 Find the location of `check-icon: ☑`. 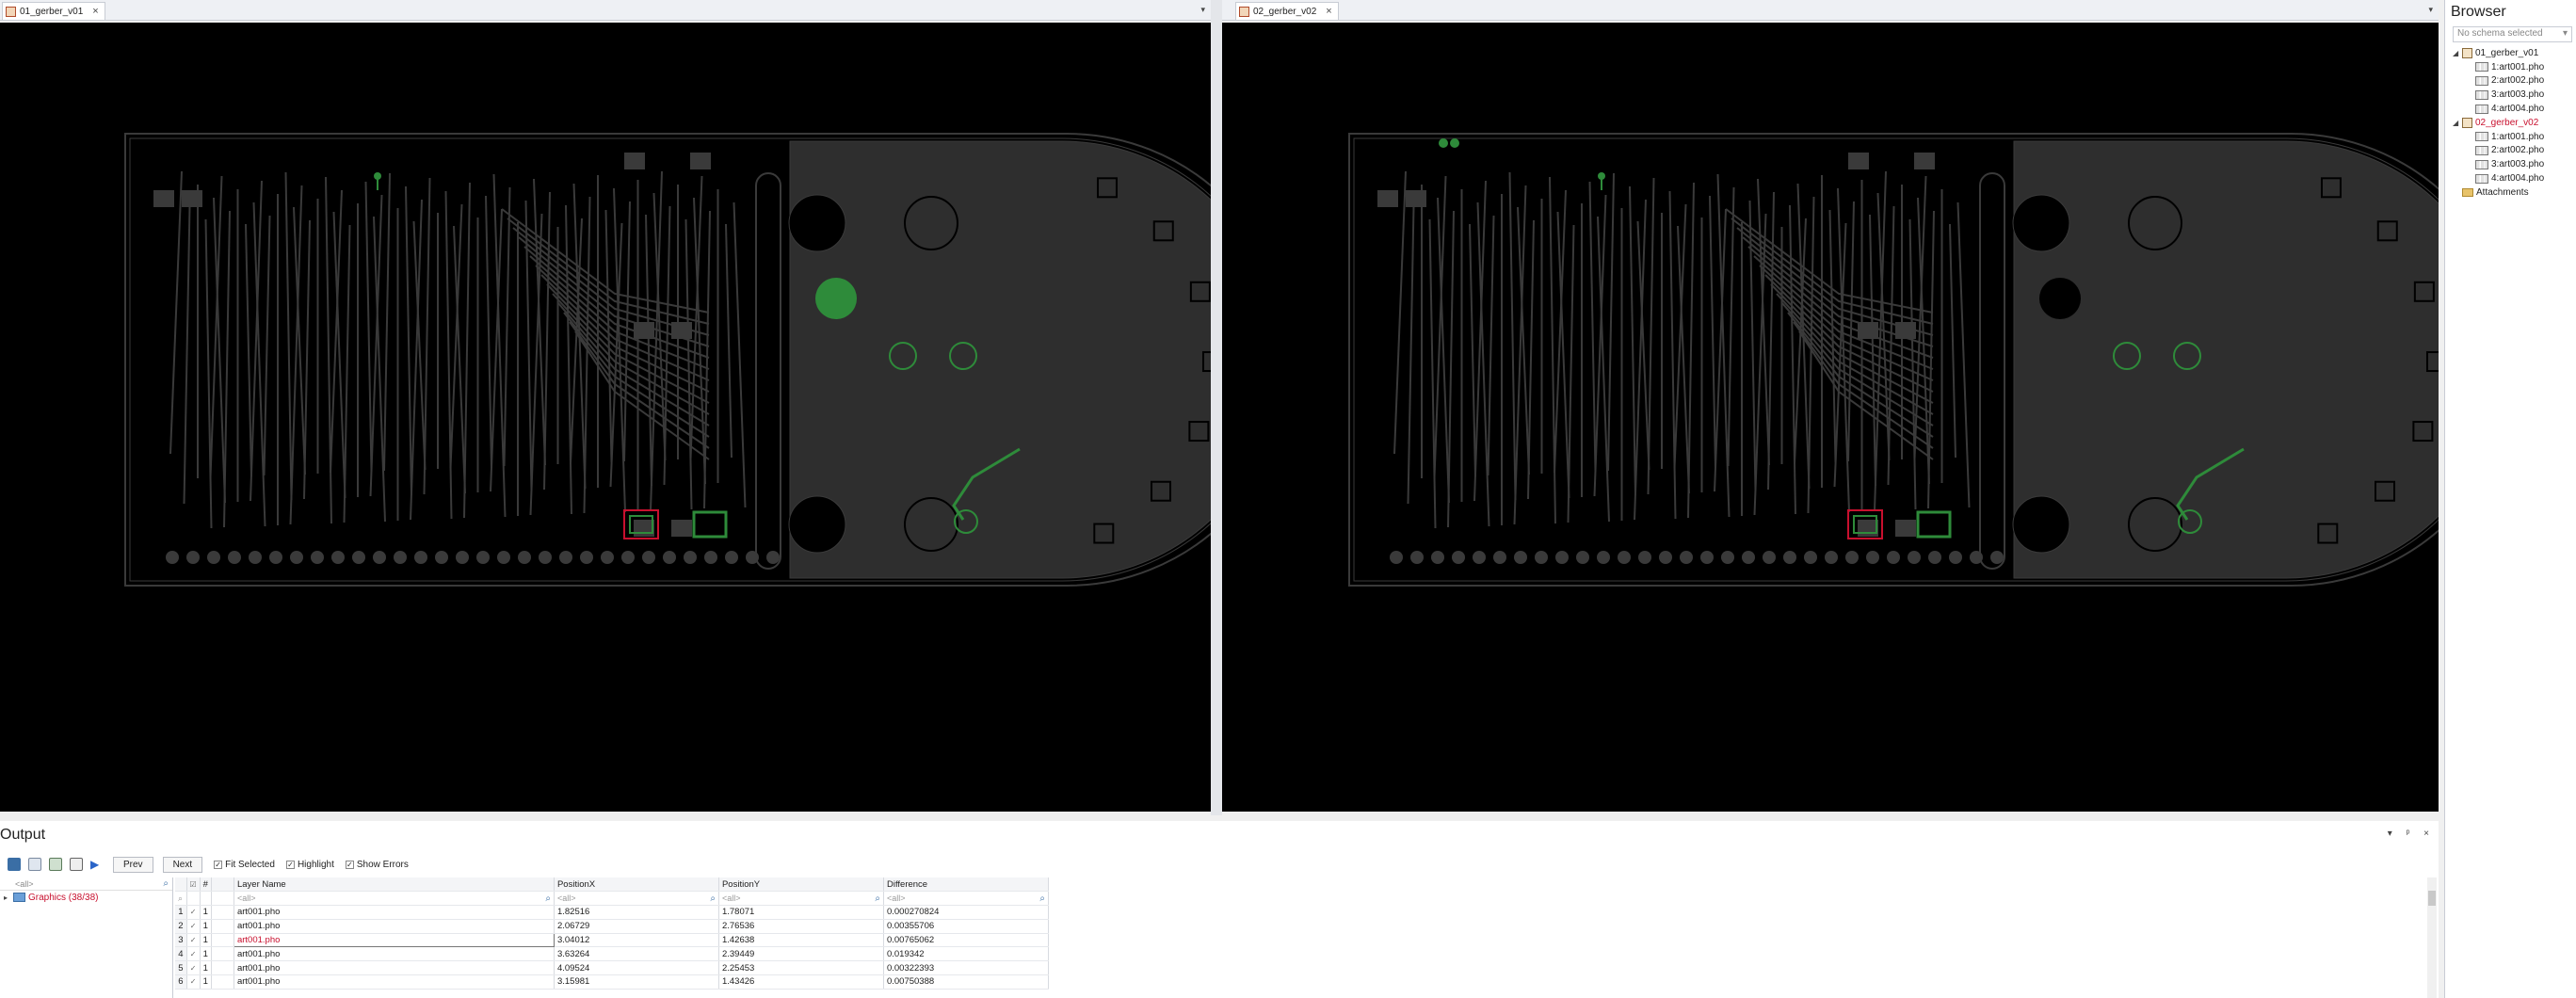

check-icon: ☑ is located at coordinates (193, 885).